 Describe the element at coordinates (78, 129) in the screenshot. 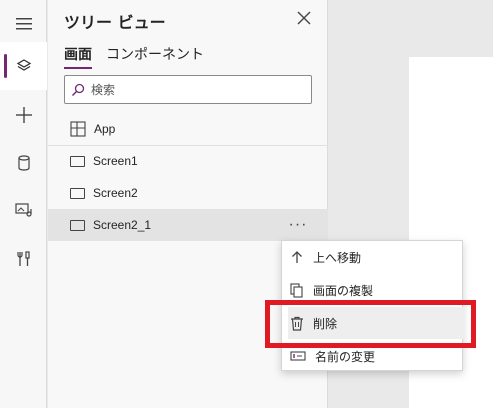

I see `app-grid-icon` at that location.